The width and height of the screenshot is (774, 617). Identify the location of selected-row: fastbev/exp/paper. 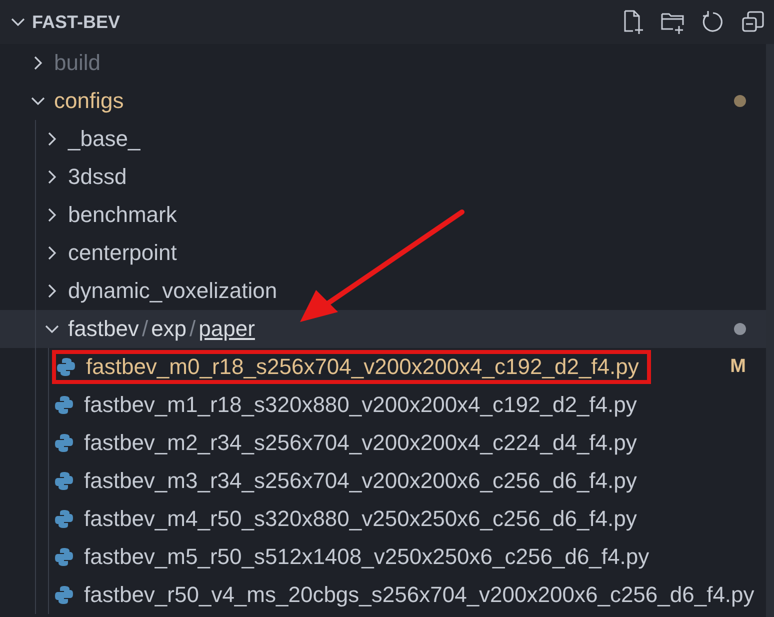
(383, 329).